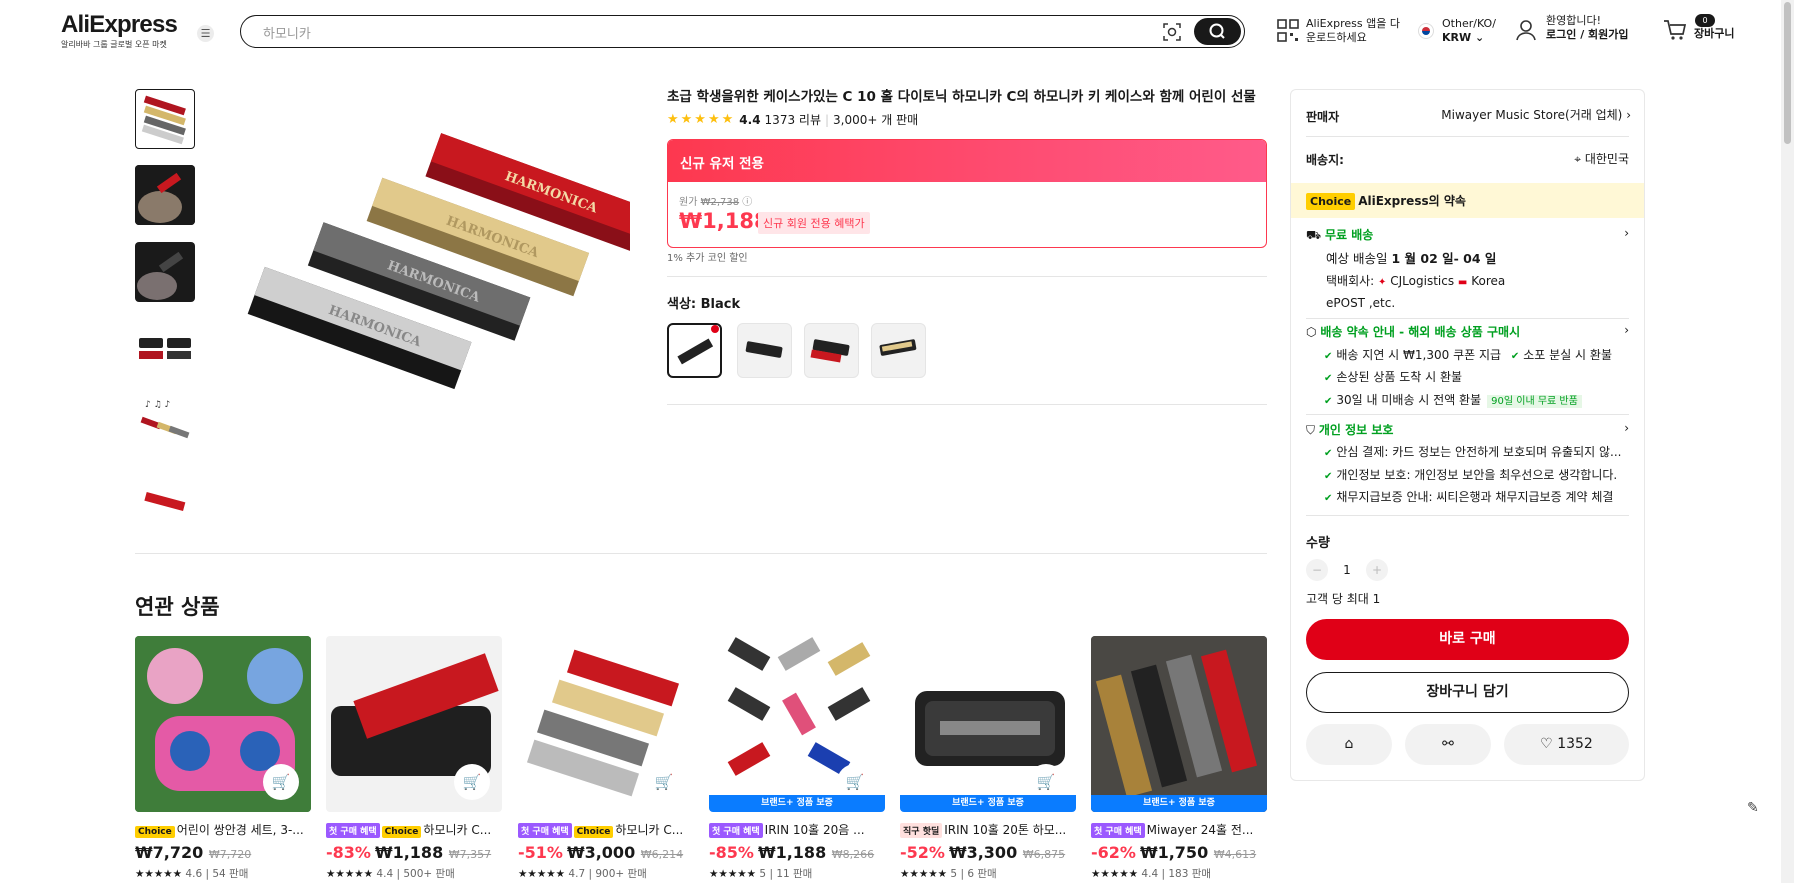 This screenshot has width=1794, height=883. I want to click on location-pin-icon: ⌖, so click(1577, 159).